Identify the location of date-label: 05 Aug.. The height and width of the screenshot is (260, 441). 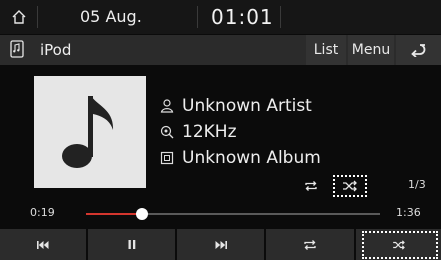
(111, 16).